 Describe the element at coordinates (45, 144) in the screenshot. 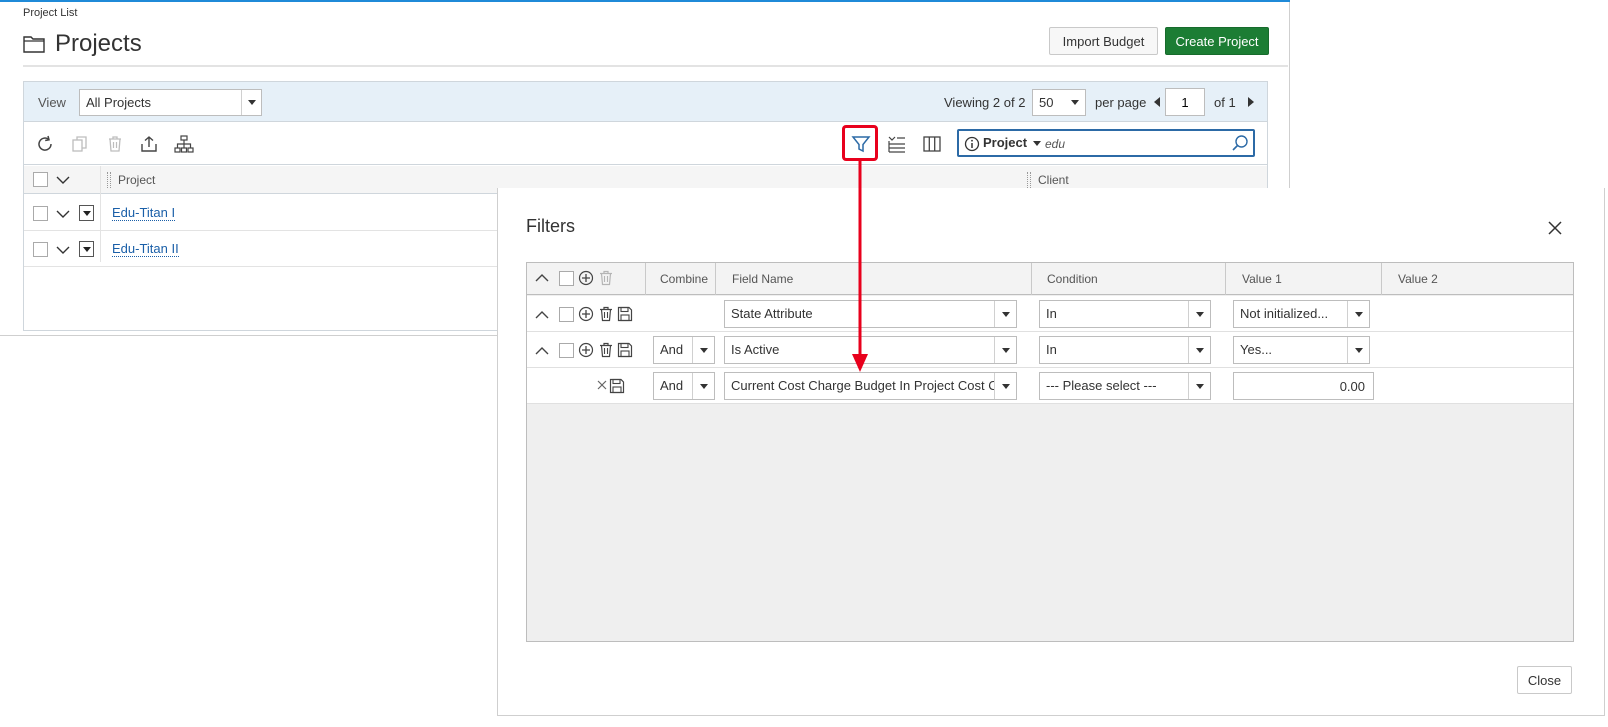

I see `refresh-icon` at that location.